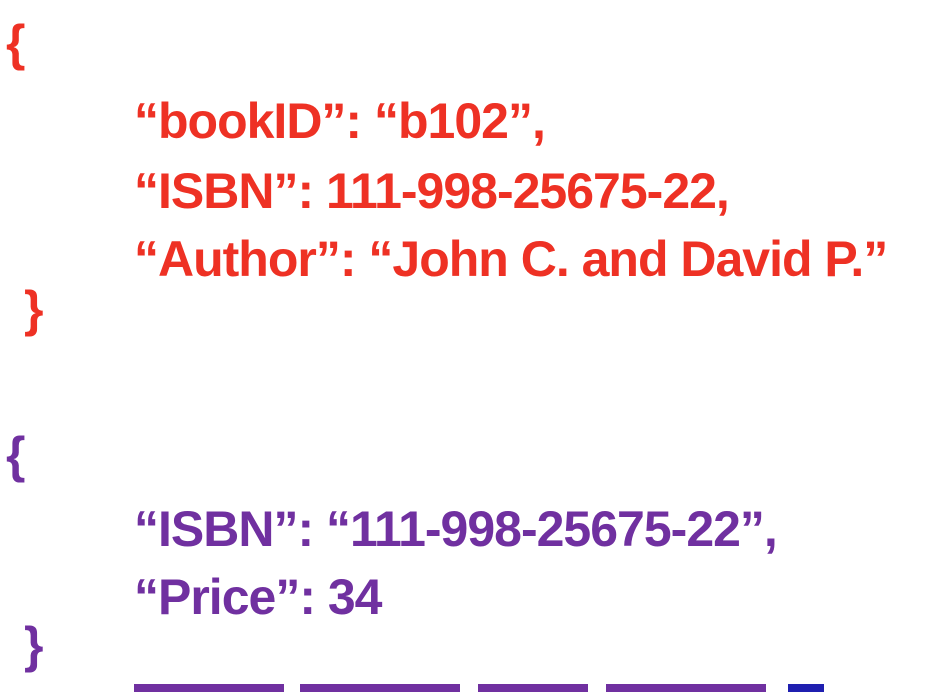  Describe the element at coordinates (463, 688) in the screenshot. I see `cut-off-text-line` at that location.